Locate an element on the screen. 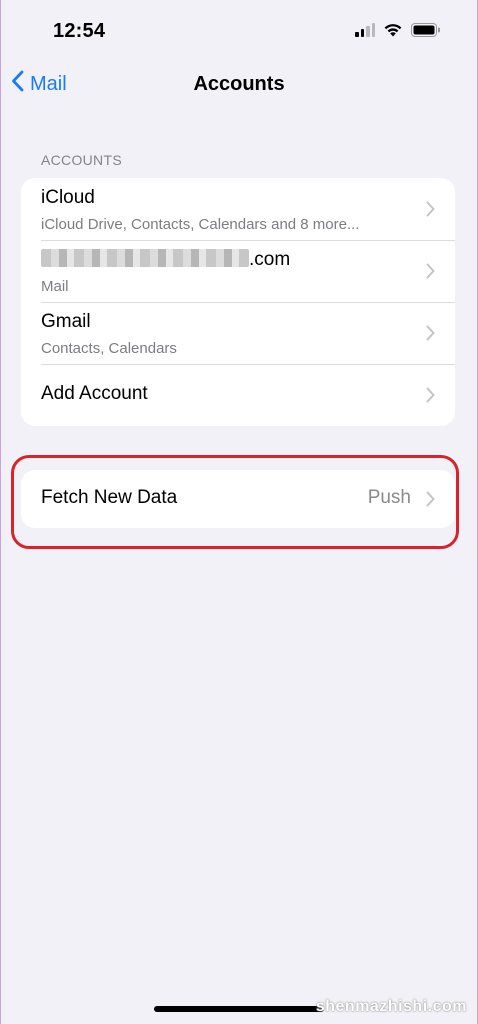 This screenshot has height=1024, width=478. account-title: .com is located at coordinates (166, 259).